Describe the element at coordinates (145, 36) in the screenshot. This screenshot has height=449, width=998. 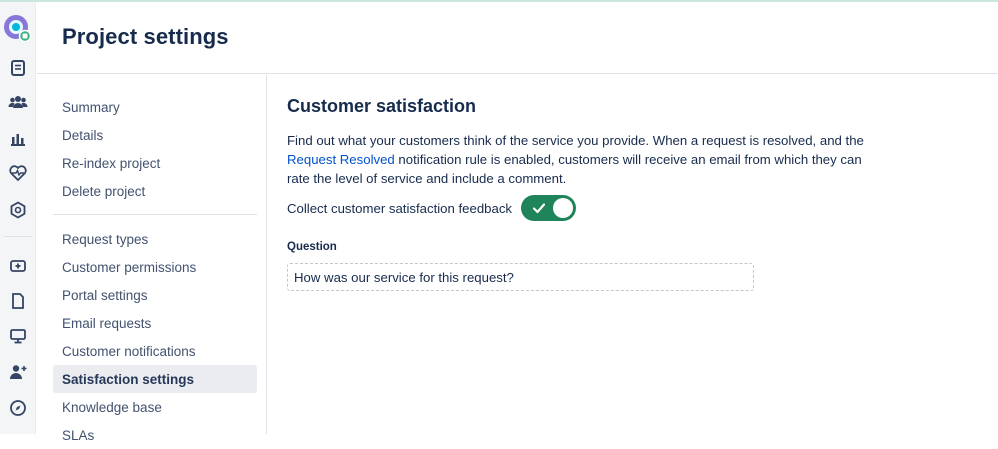
I see `page-title: Project settings` at that location.